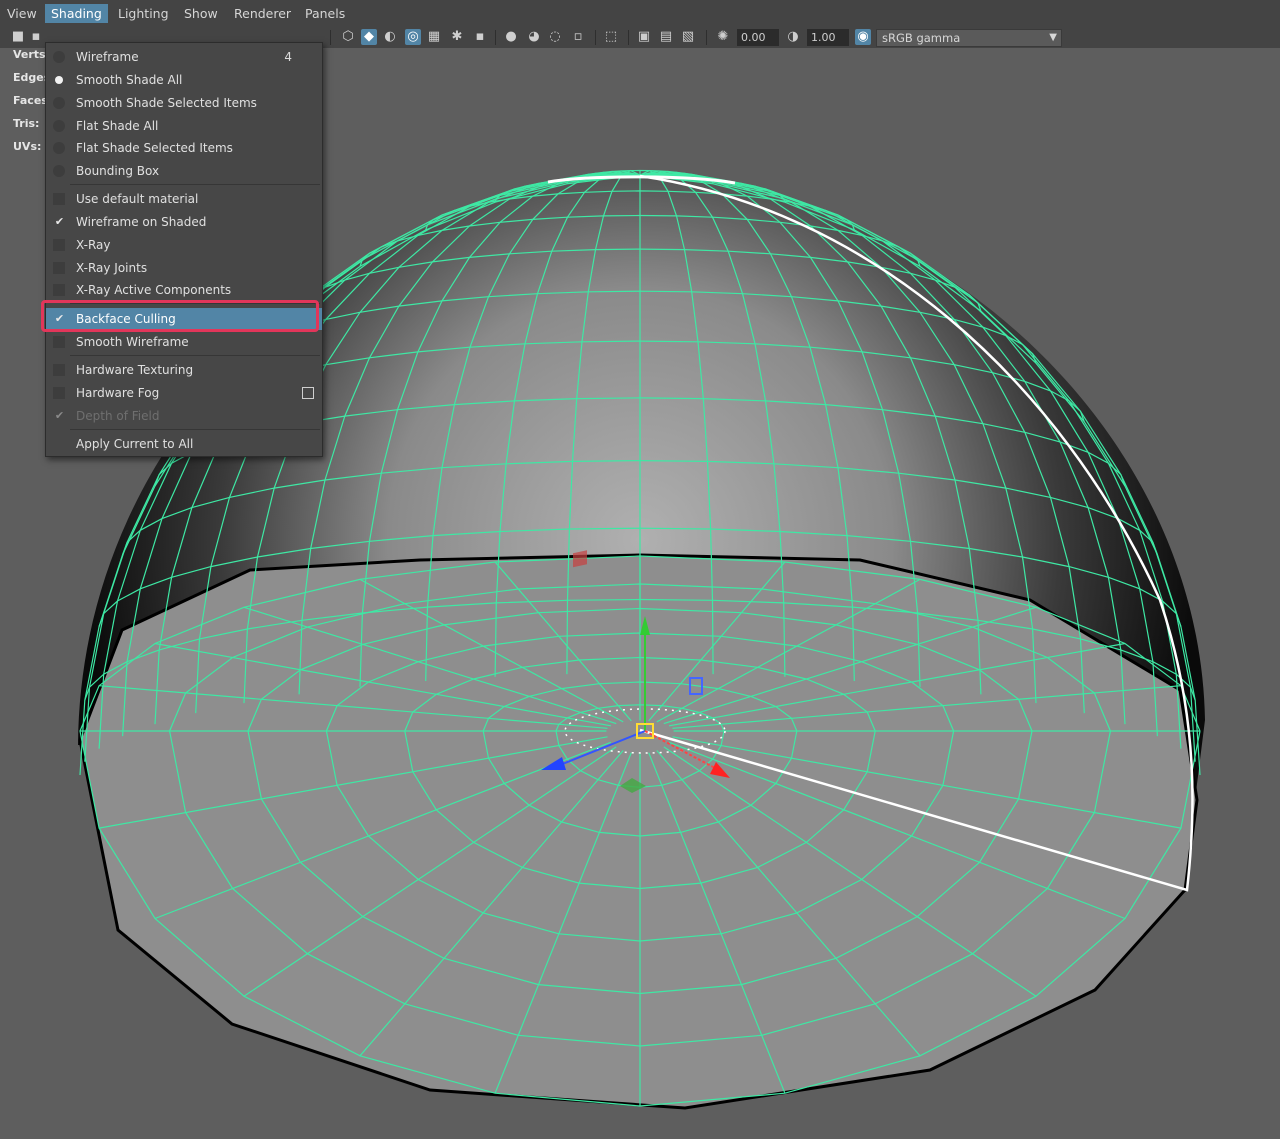  I want to click on menu-item-label: X-Ray Joints, so click(112, 268).